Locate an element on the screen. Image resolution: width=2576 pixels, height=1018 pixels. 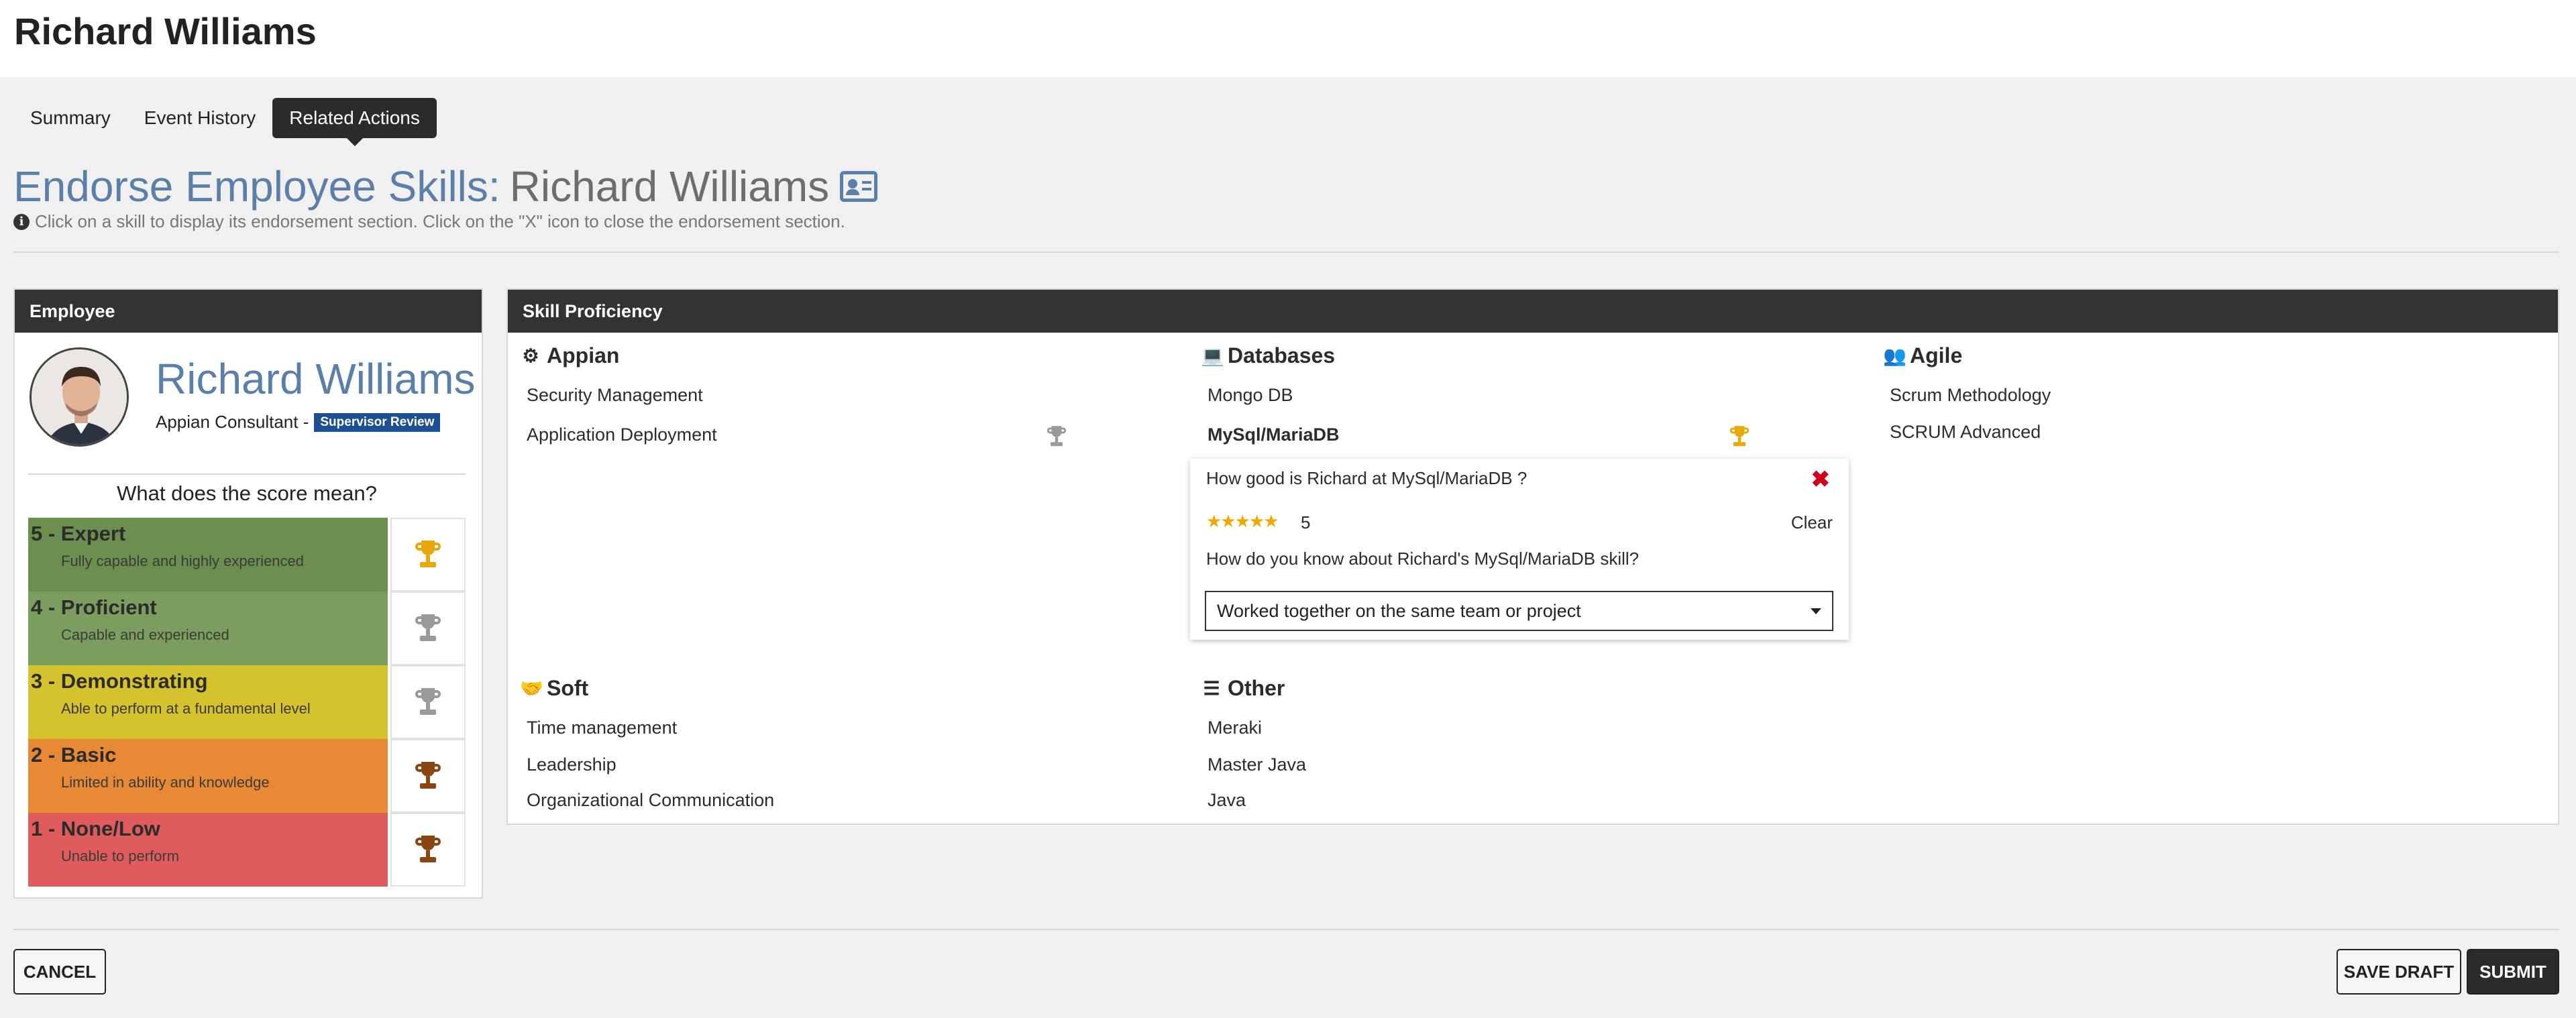
submit-button: Submit is located at coordinates (2513, 972).